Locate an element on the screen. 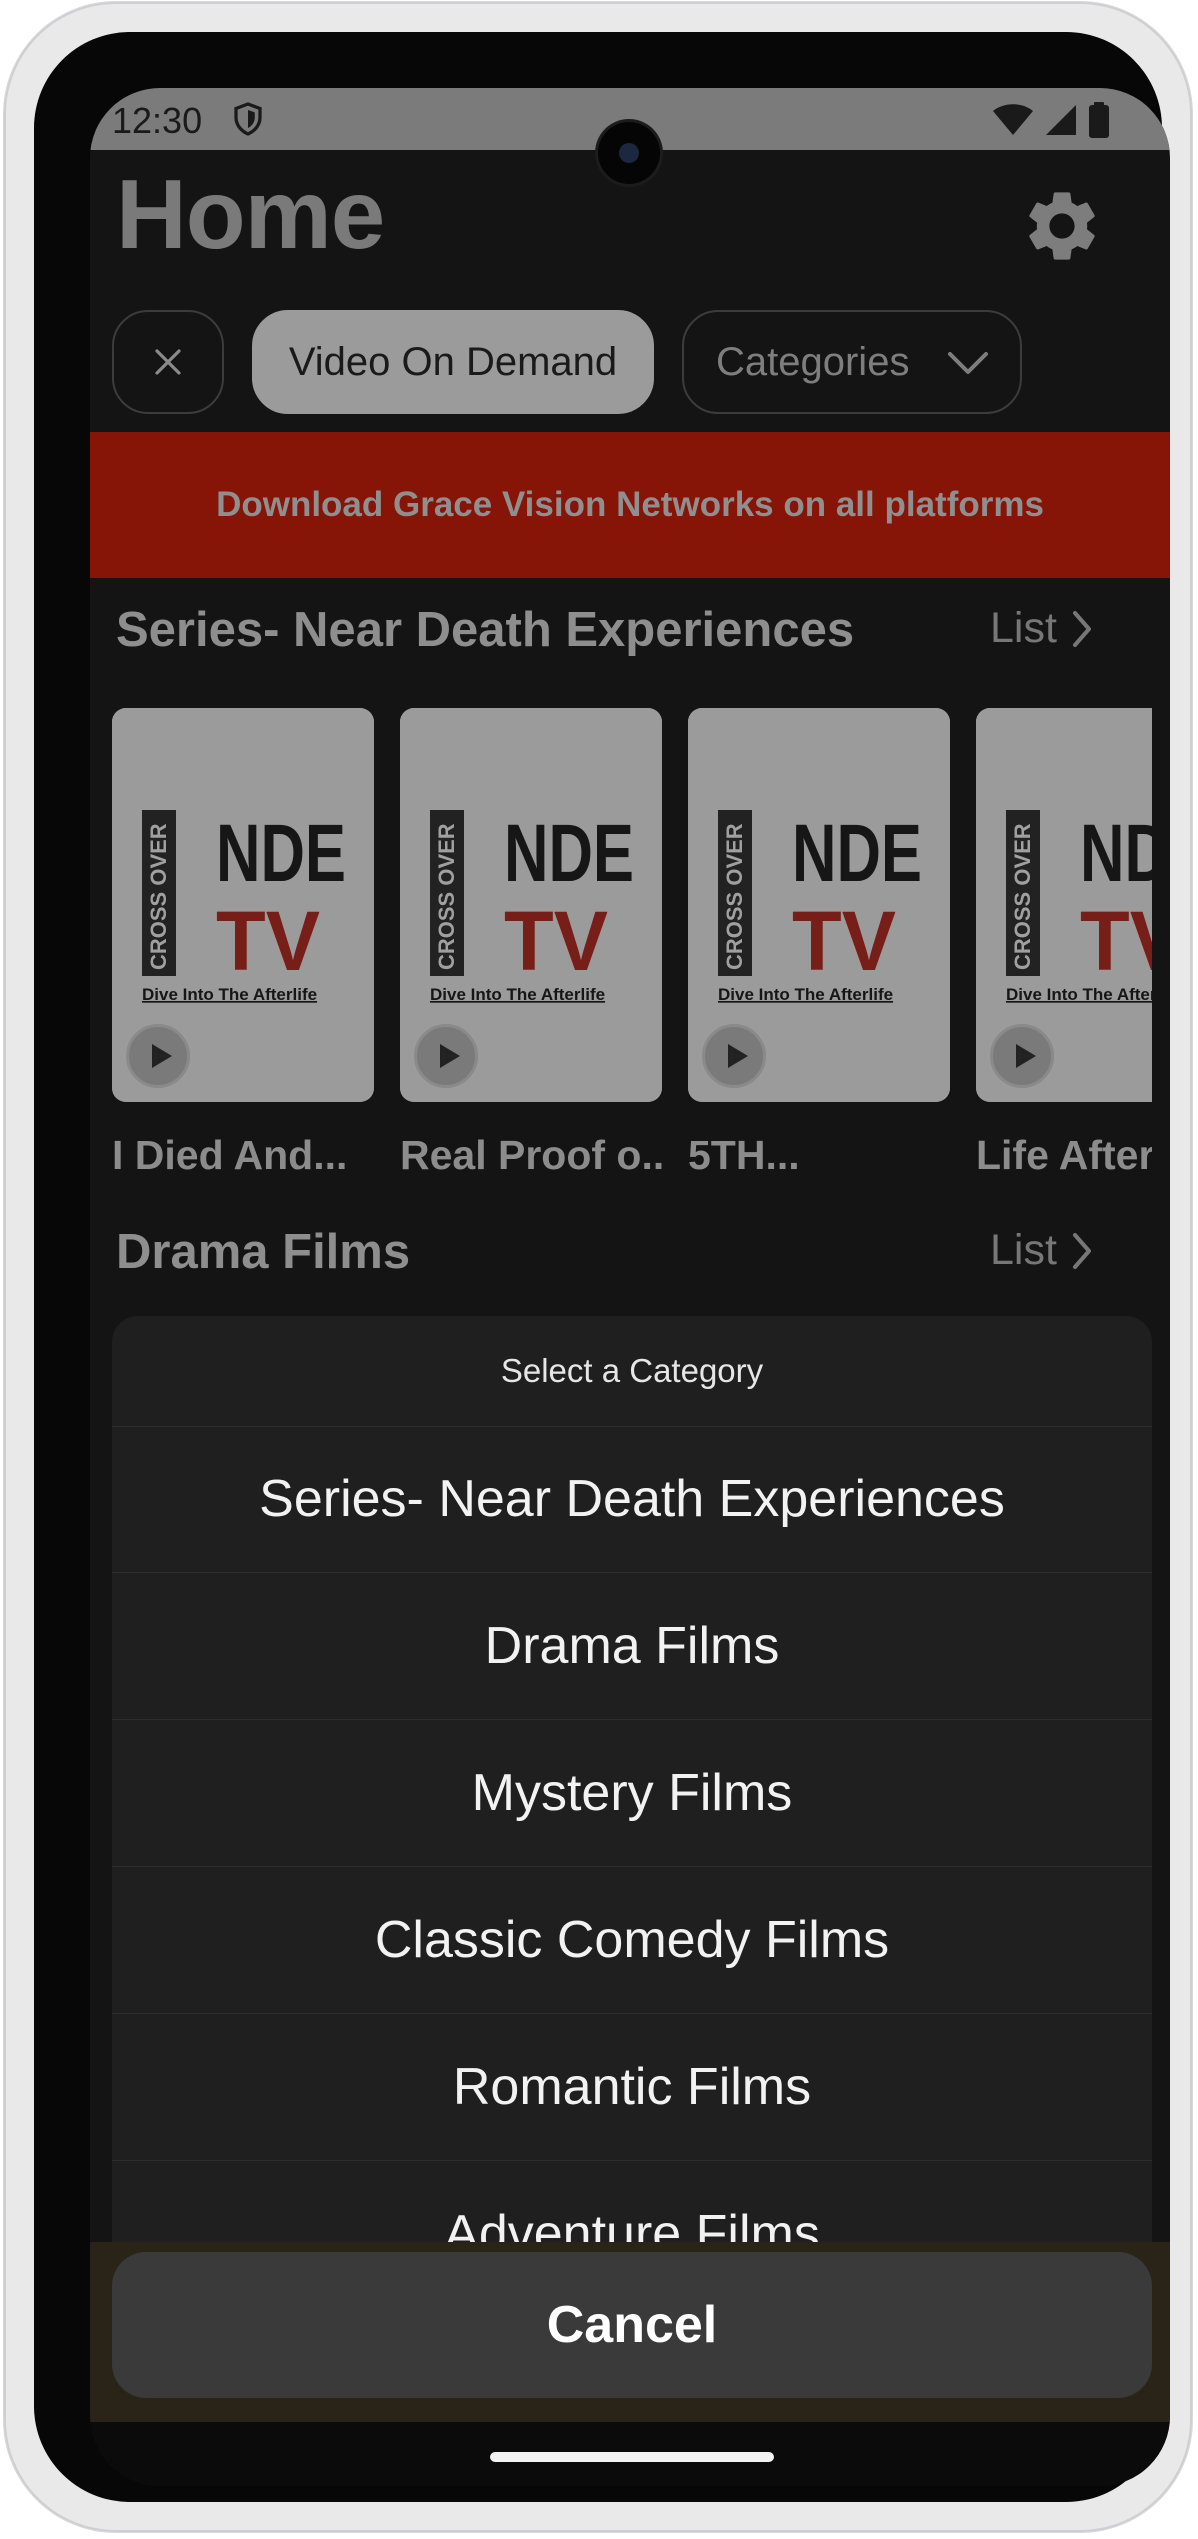  list-link-drama: List is located at coordinates (1041, 1250).